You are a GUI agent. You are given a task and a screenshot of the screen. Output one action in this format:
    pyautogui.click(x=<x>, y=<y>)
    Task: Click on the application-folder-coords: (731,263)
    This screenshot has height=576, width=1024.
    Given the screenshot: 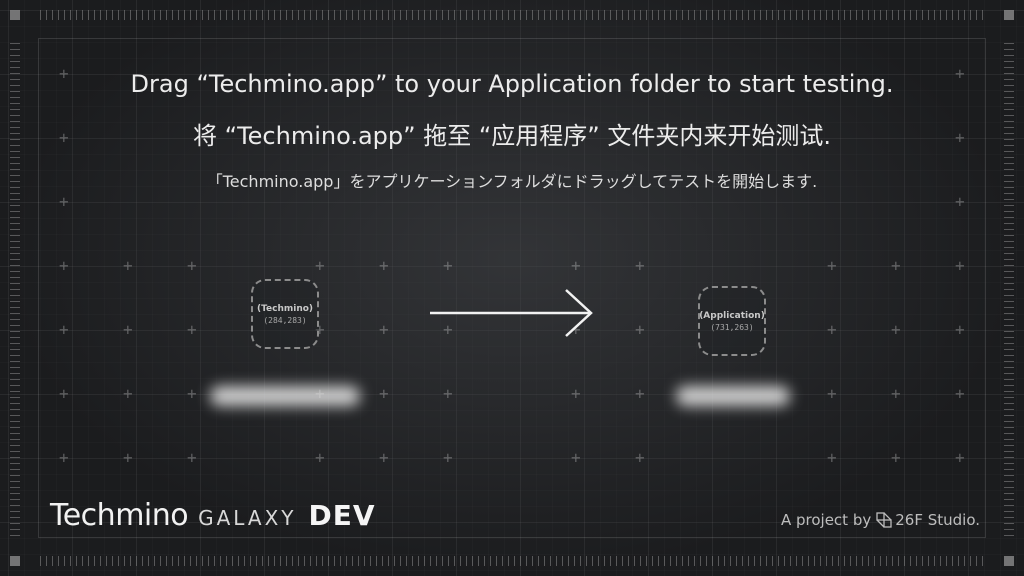 What is the action you would take?
    pyautogui.click(x=732, y=327)
    